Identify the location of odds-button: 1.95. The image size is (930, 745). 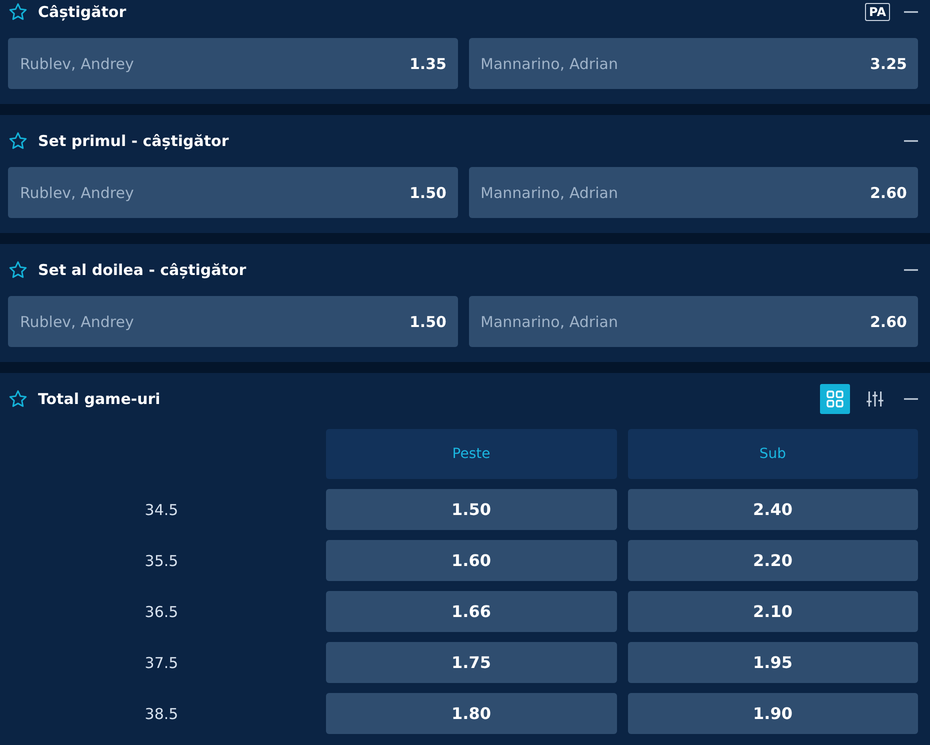
(773, 662).